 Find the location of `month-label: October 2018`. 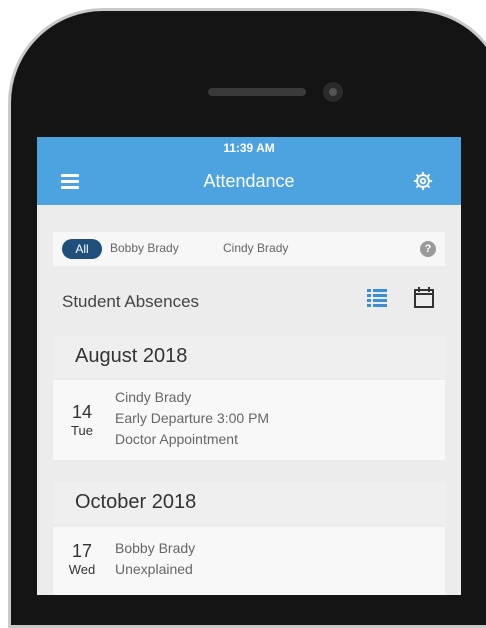

month-label: October 2018 is located at coordinates (136, 502).